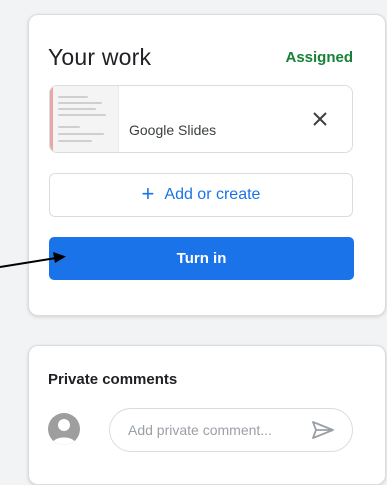 The image size is (387, 485). I want to click on send-button, so click(323, 430).